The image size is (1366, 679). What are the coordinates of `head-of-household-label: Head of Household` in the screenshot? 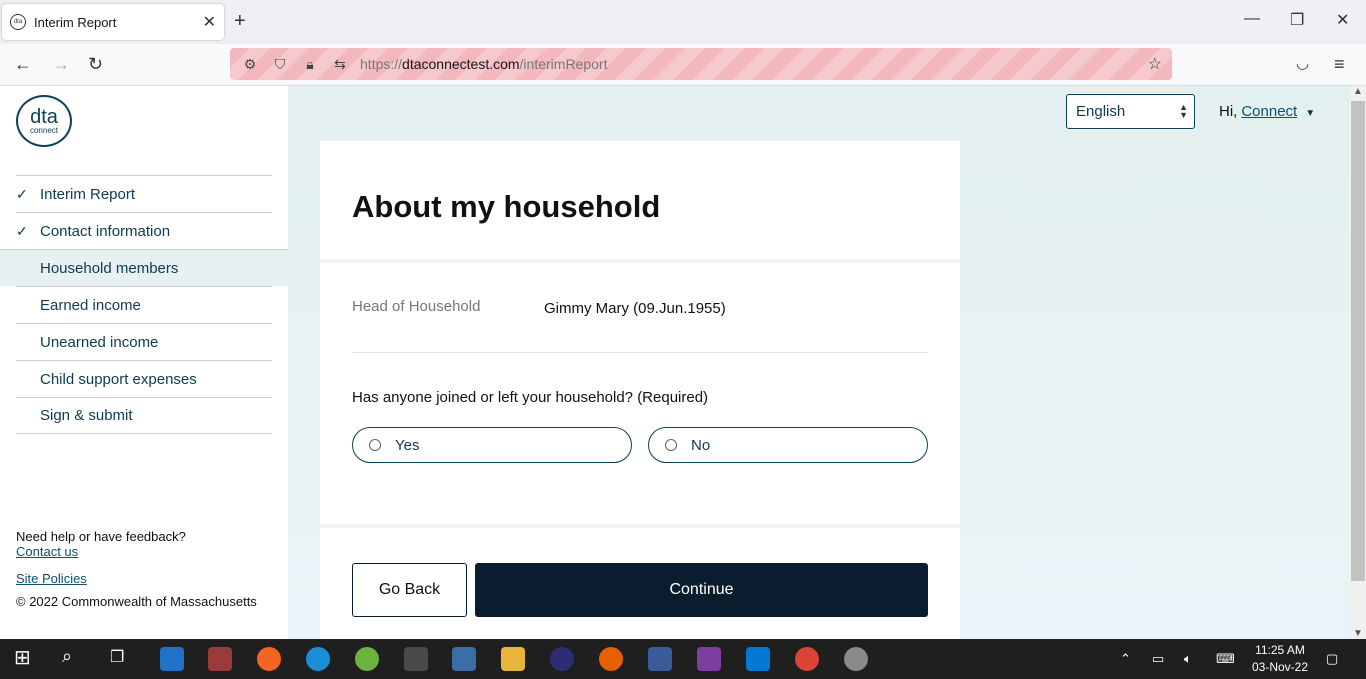 It's located at (416, 306).